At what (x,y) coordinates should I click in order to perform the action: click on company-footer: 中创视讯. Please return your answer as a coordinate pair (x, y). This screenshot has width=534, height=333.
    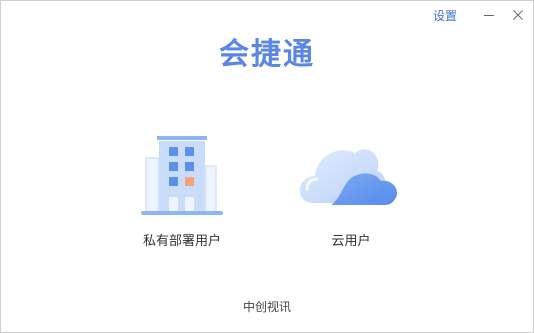
    Looking at the image, I should click on (266, 307).